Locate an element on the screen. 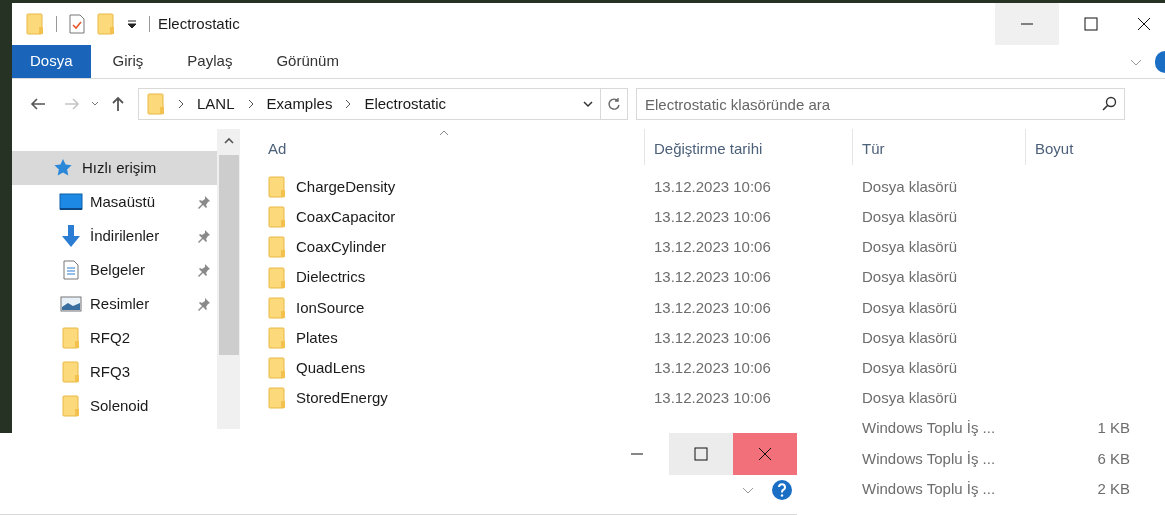 The width and height of the screenshot is (1165, 515). sort-up-icon is located at coordinates (444, 133).